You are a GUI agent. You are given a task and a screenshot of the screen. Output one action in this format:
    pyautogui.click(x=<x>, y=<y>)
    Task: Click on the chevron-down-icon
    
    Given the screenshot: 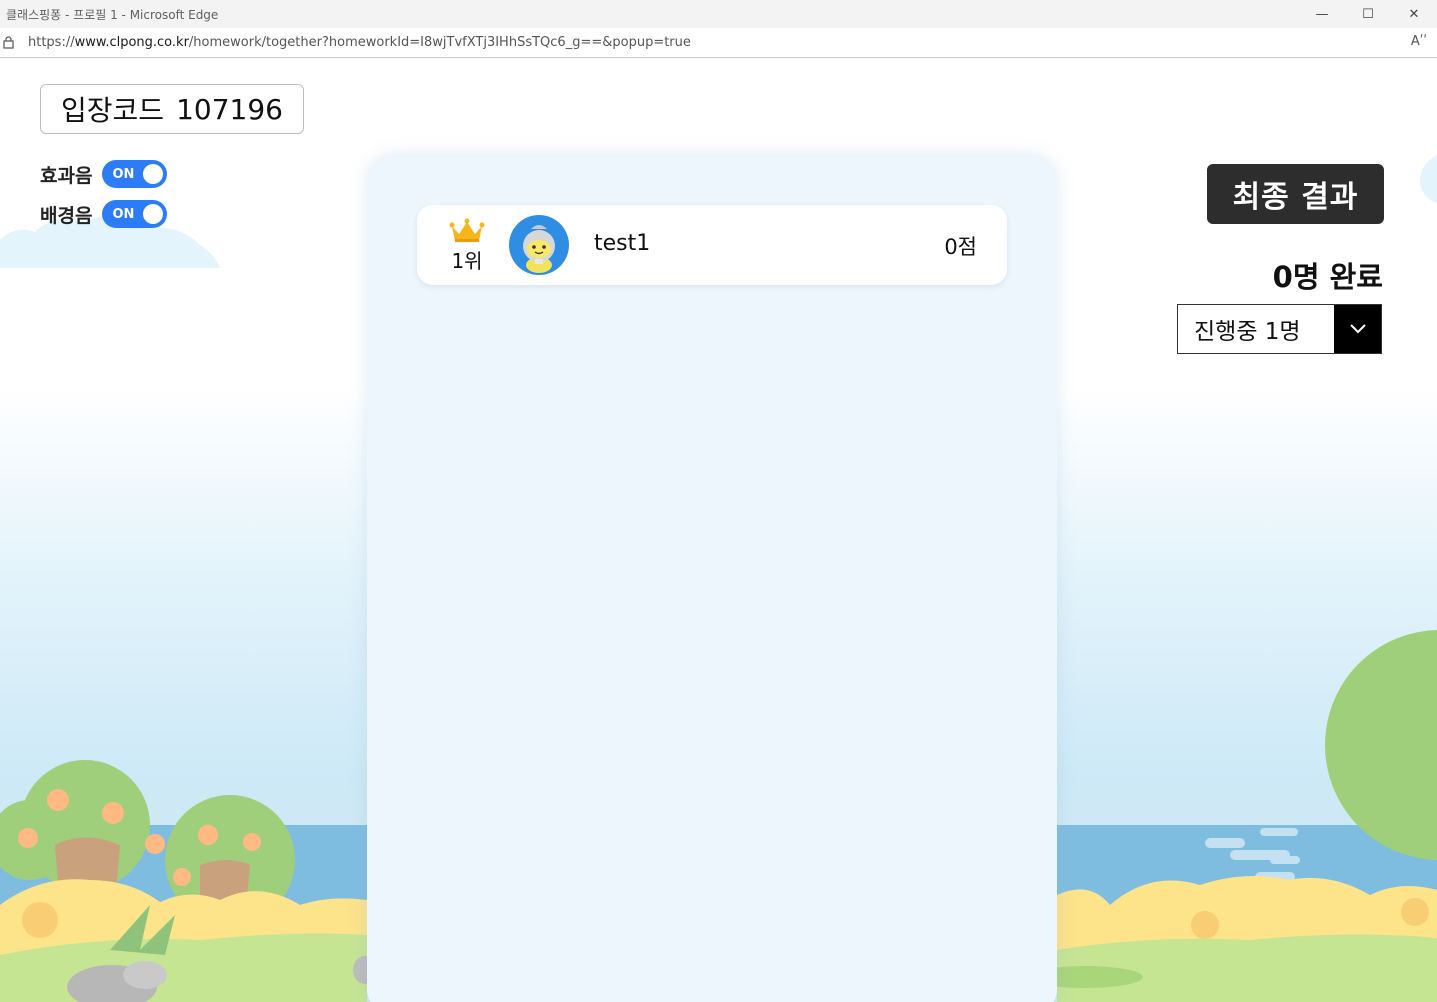 What is the action you would take?
    pyautogui.click(x=1357, y=329)
    